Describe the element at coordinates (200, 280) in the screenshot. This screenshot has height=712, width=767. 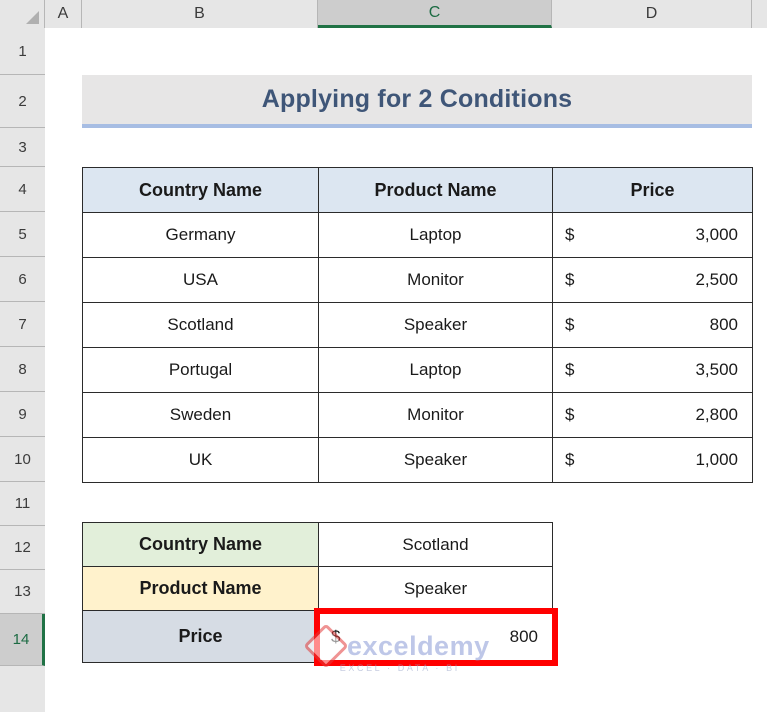
I see `cell-country: USA` at that location.